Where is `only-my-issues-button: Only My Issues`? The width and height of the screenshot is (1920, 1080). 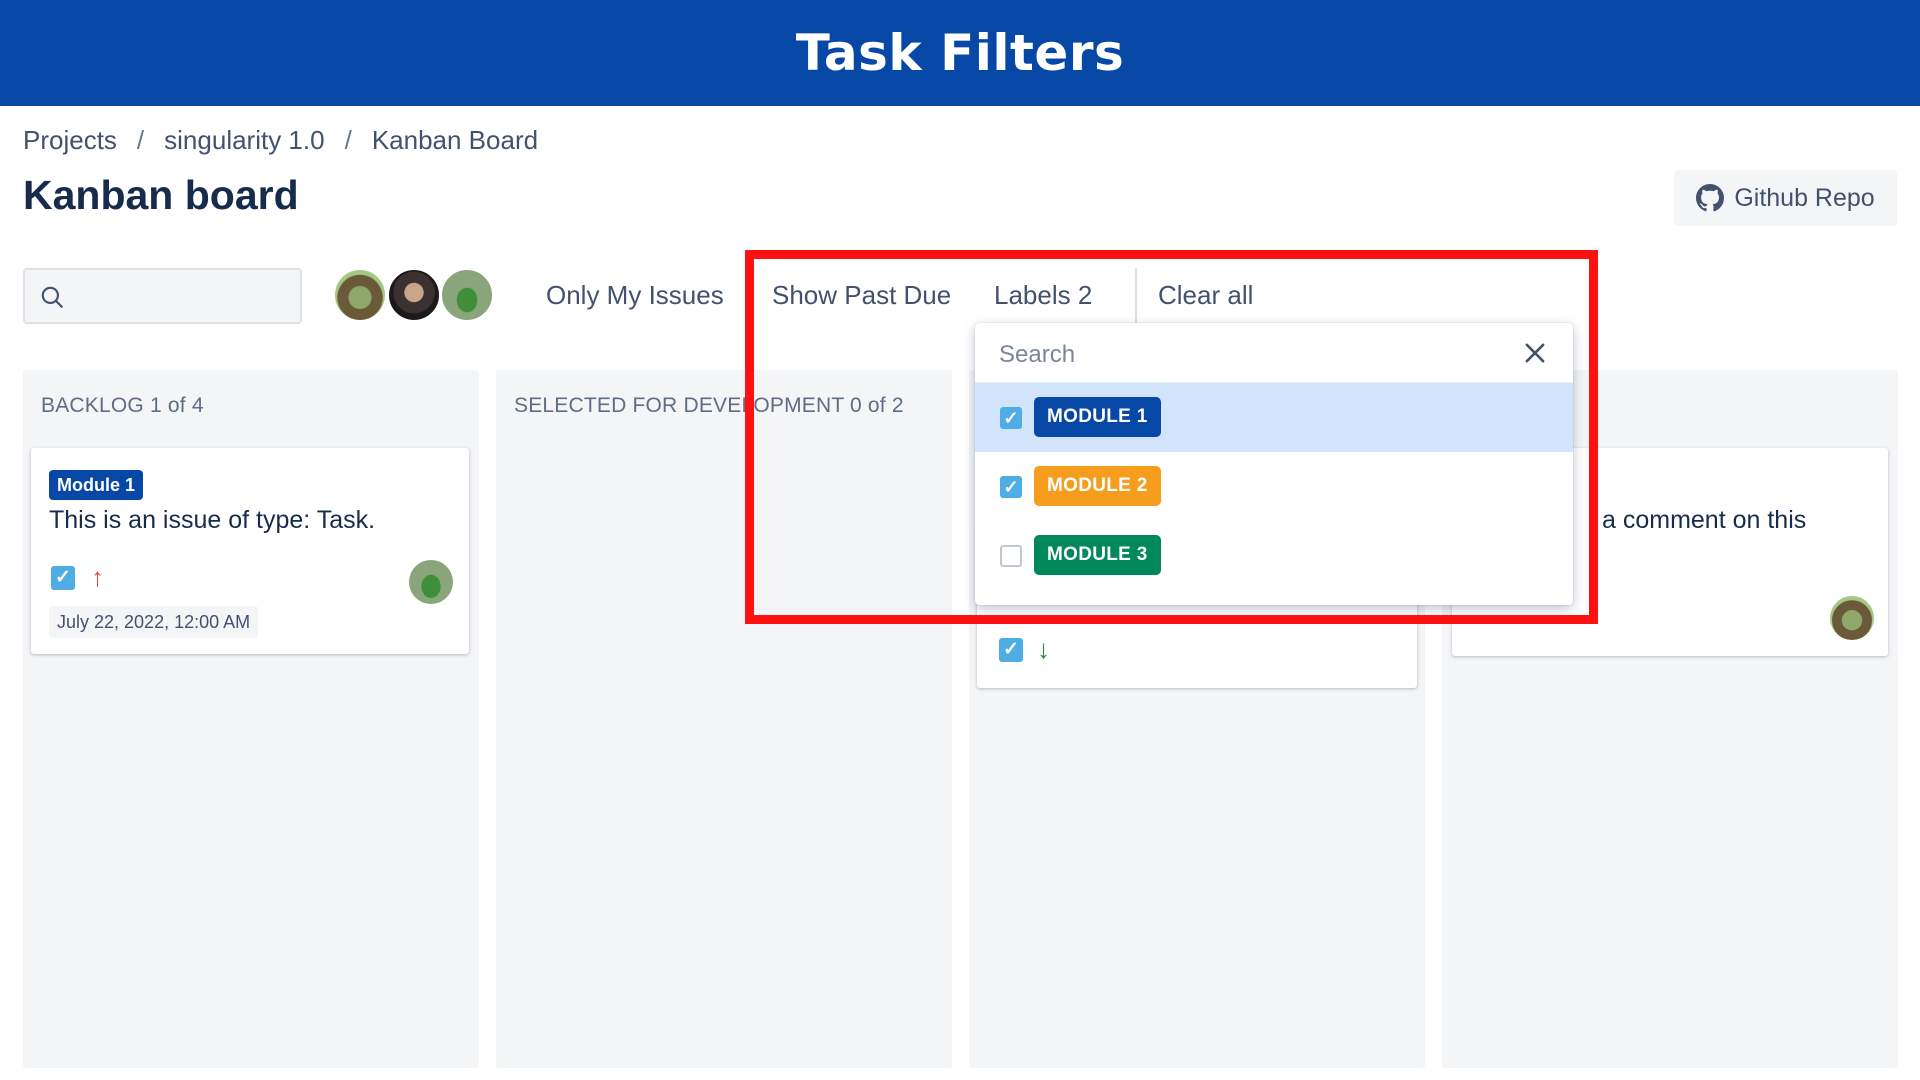
only-my-issues-button: Only My Issues is located at coordinates (635, 295).